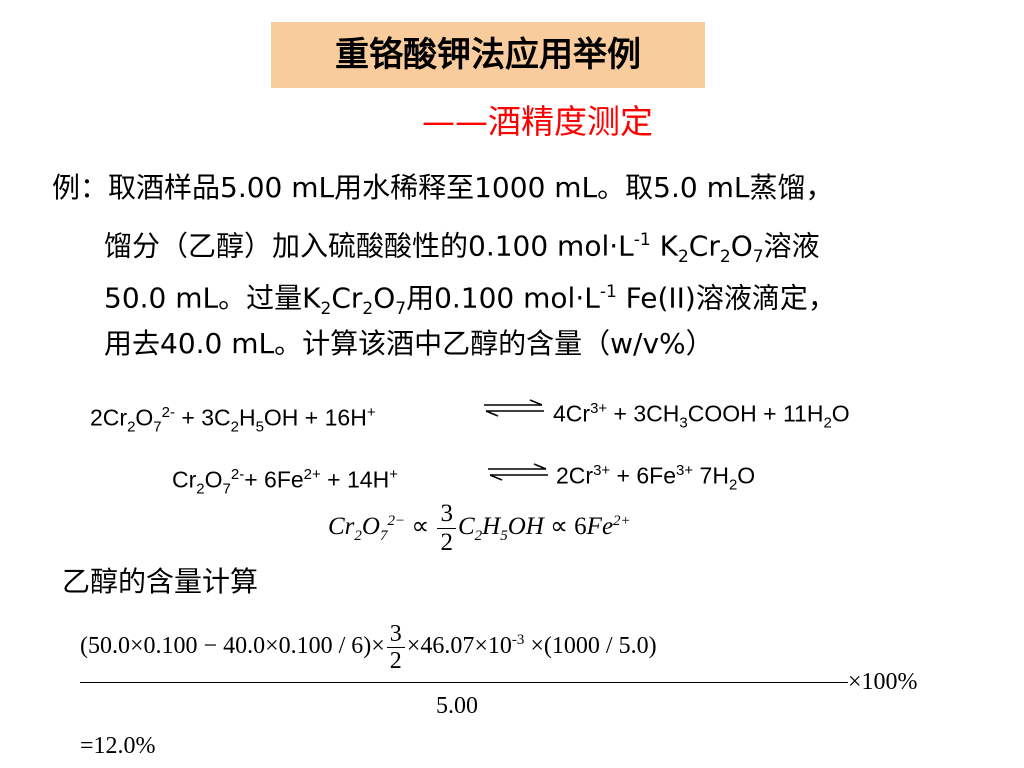  Describe the element at coordinates (160, 581) in the screenshot. I see `calculation-heading: 乙醇的含量计算` at that location.